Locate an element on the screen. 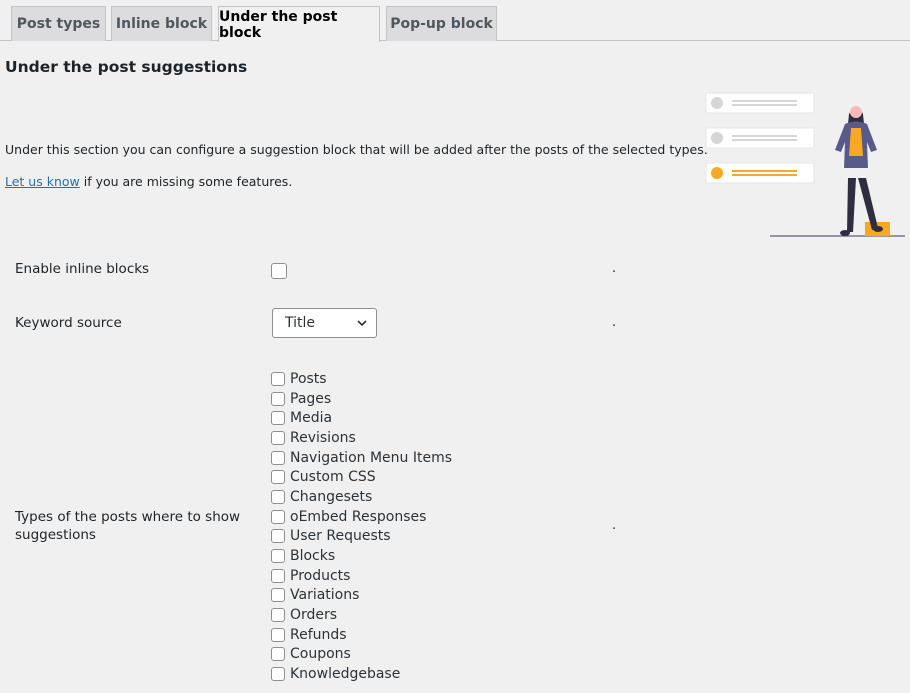 The width and height of the screenshot is (910, 693). keyword-source-select: Title is located at coordinates (324, 323).